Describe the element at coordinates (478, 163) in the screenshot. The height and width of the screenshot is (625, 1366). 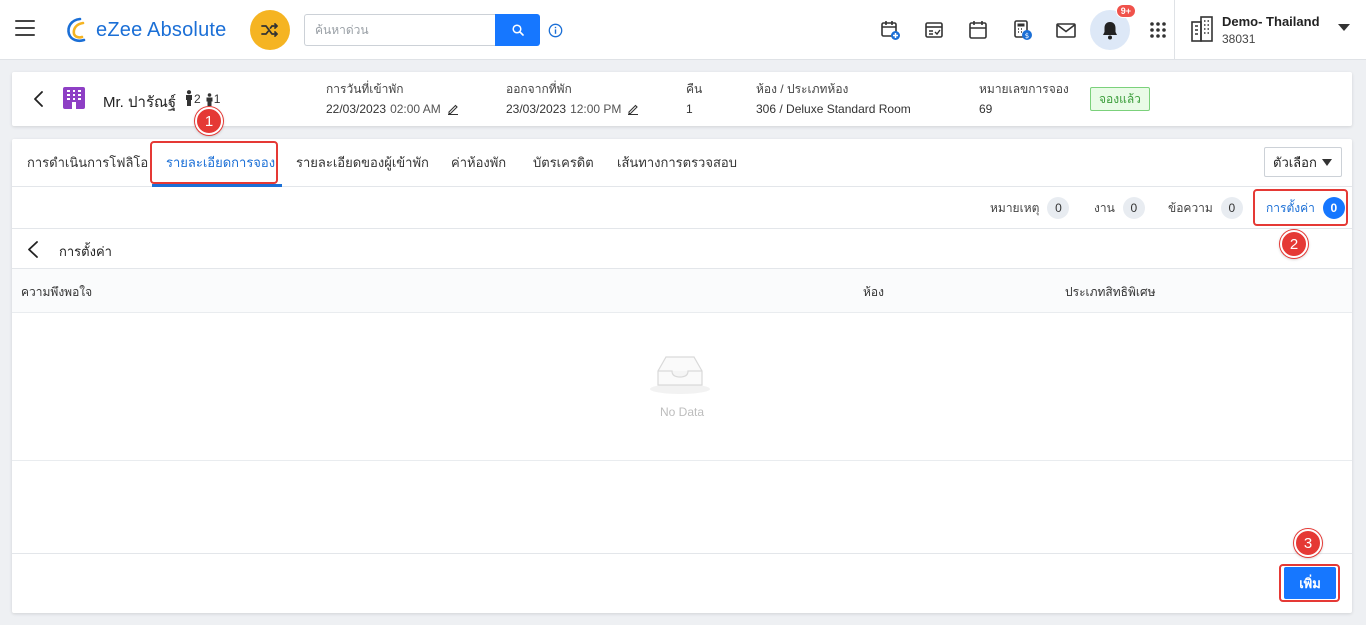
I see `tab-room-charges: ค่าห้องพัก` at that location.